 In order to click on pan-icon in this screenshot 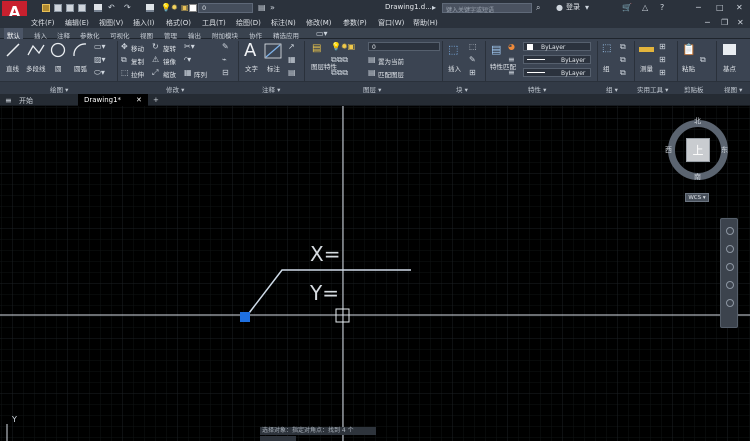, I will do `click(730, 249)`.